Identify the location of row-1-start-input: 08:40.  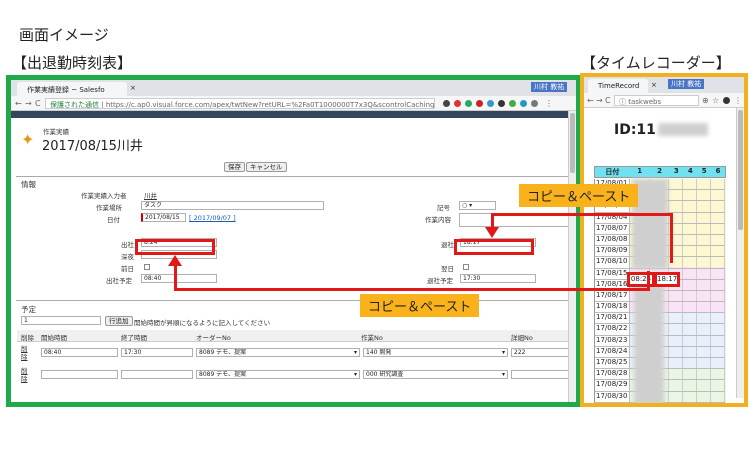
(79, 352).